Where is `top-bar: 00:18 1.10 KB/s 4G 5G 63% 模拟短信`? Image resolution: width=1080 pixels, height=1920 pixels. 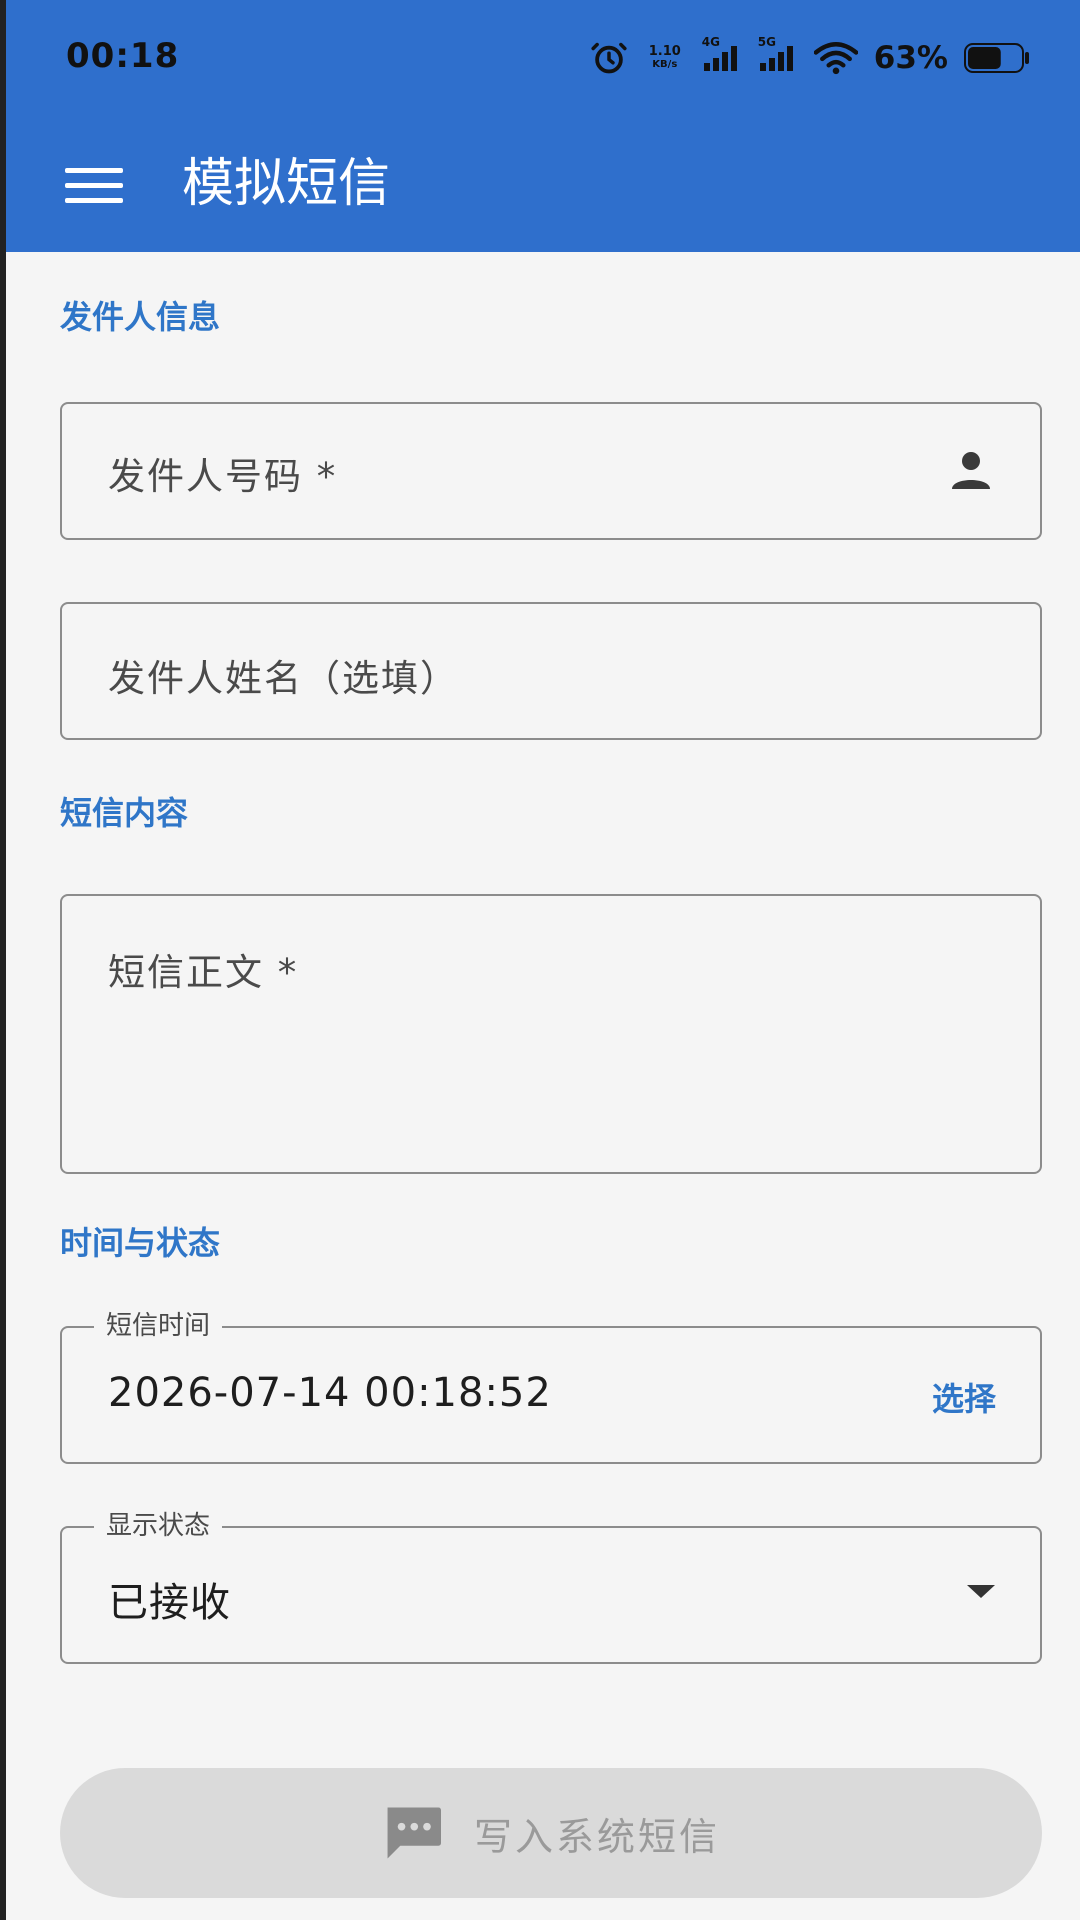
top-bar: 00:18 1.10 KB/s 4G 5G 63% 模拟短信 is located at coordinates (543, 126).